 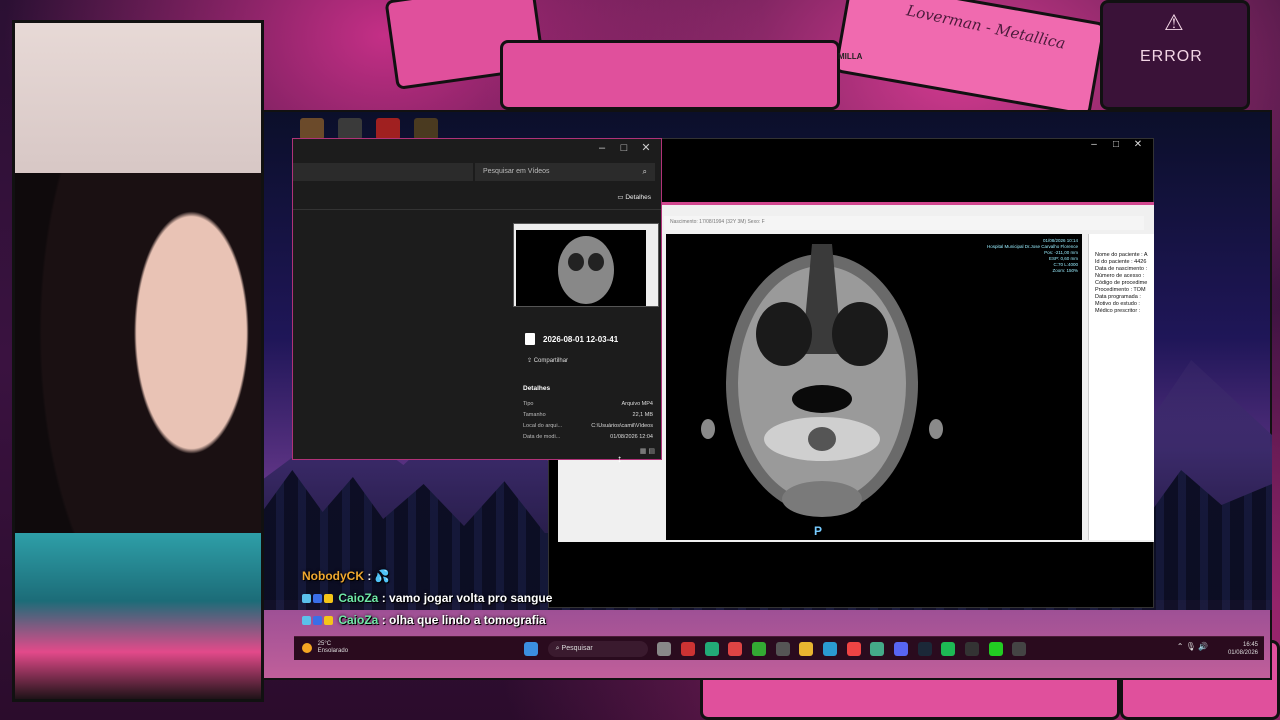 I want to click on detail-value: 01/08/2026 12:04, so click(x=631, y=437).